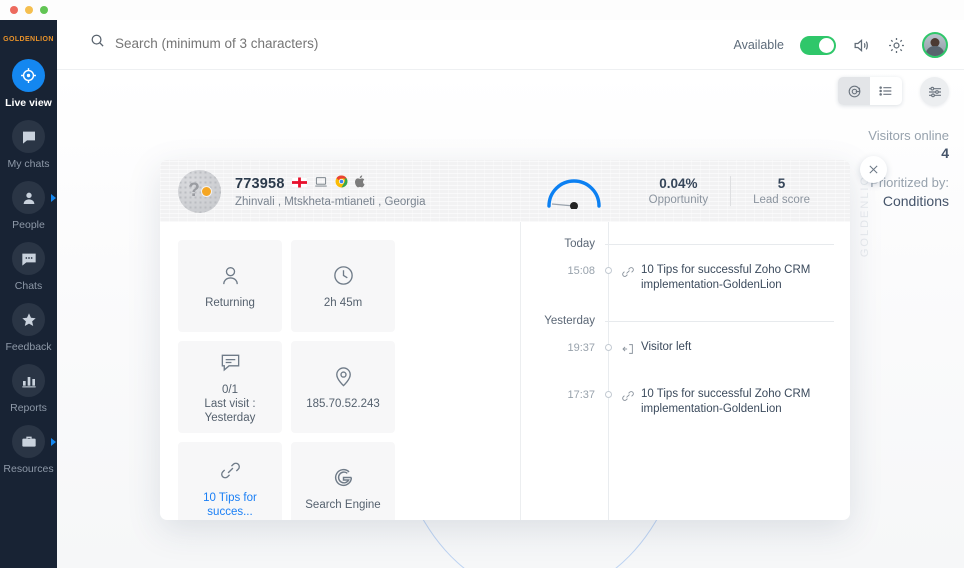 Image resolution: width=964 pixels, height=568 pixels. What do you see at coordinates (678, 200) in the screenshot?
I see `metric-label: Opportunity` at bounding box center [678, 200].